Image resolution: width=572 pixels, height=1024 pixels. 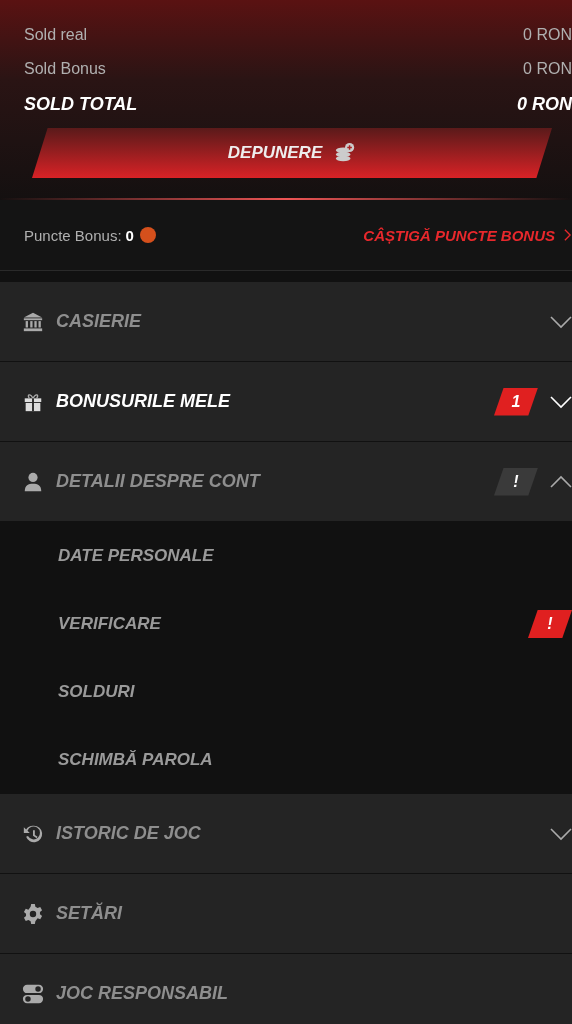 I want to click on coin-icon, so click(x=147, y=235).